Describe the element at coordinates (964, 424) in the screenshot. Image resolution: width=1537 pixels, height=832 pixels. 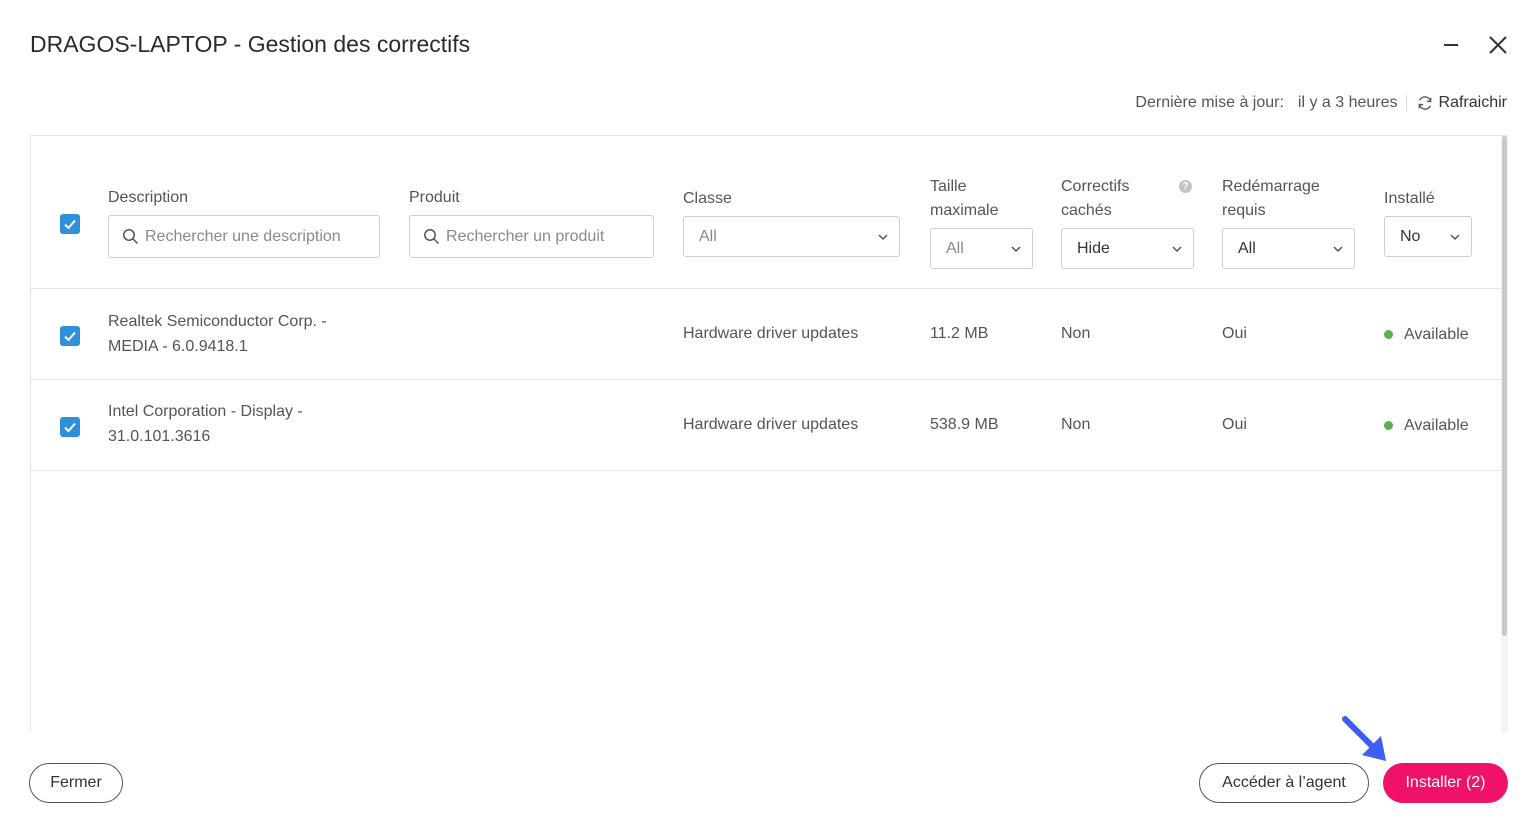
I see `row-size: 538.9 MB` at that location.